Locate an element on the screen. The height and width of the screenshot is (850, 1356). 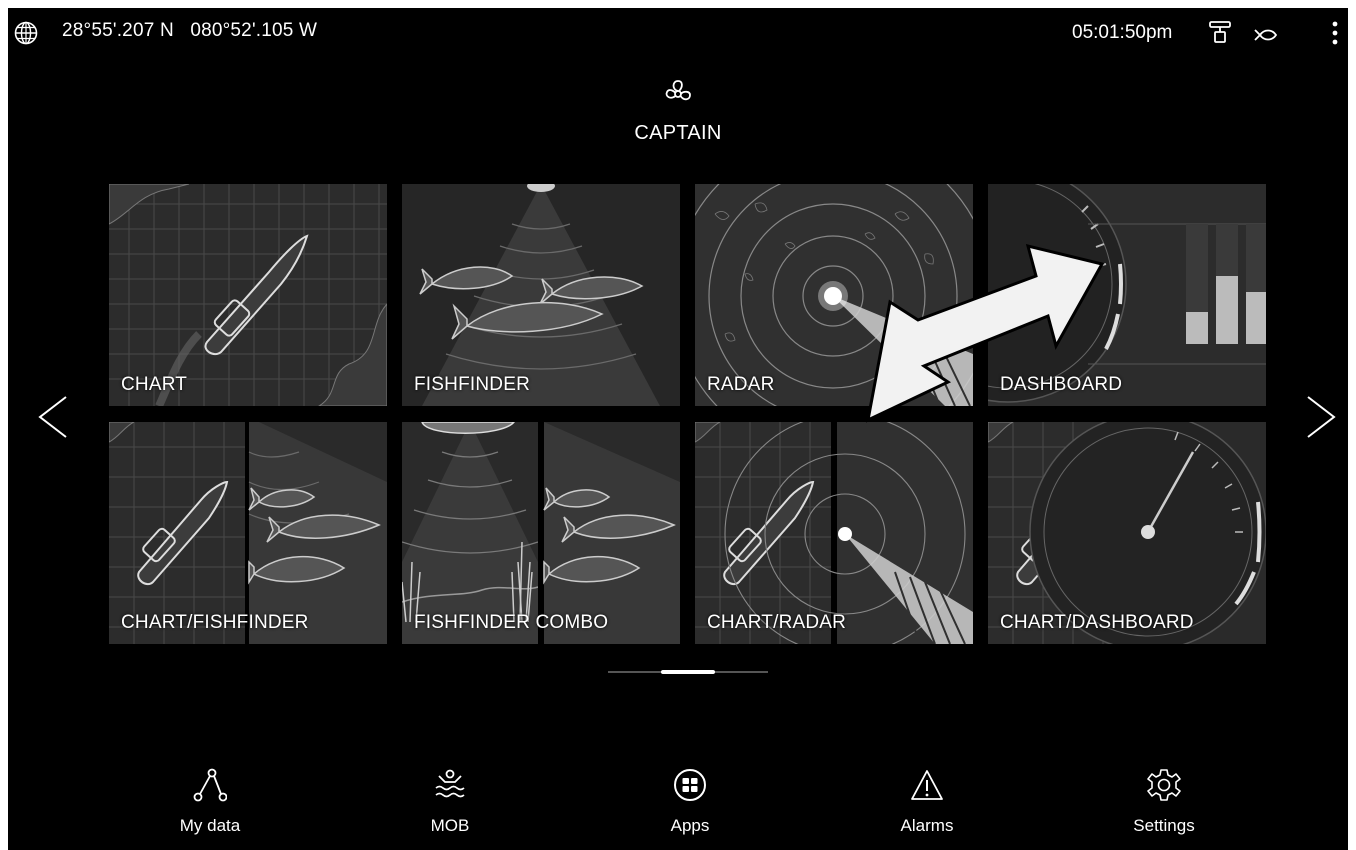
dock-label: Apps is located at coordinates (690, 825).